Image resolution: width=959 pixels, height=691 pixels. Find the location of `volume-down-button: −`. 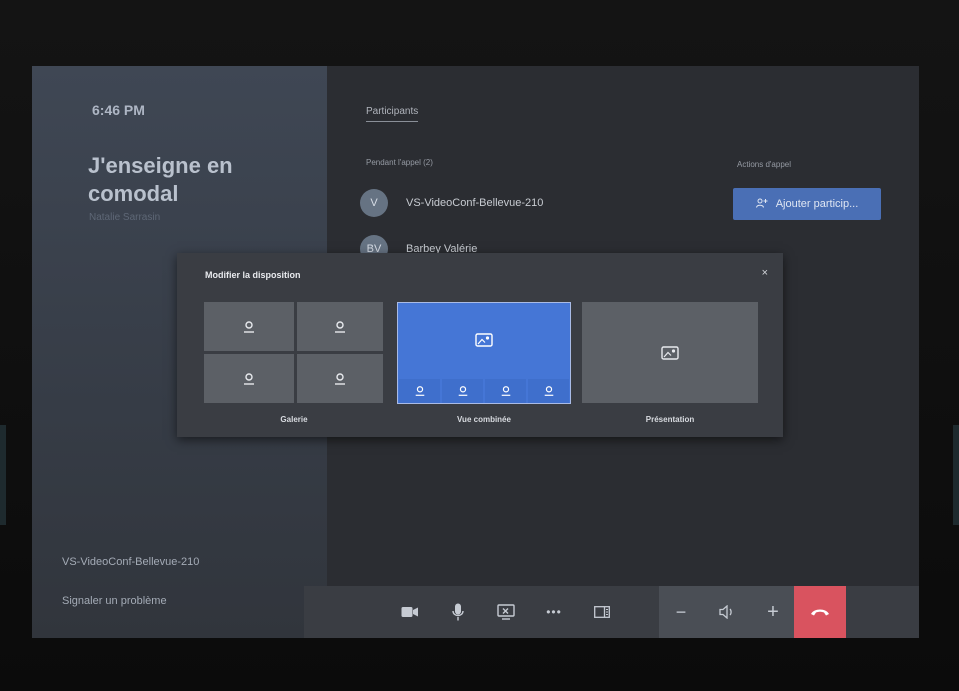

volume-down-button: − is located at coordinates (681, 612).